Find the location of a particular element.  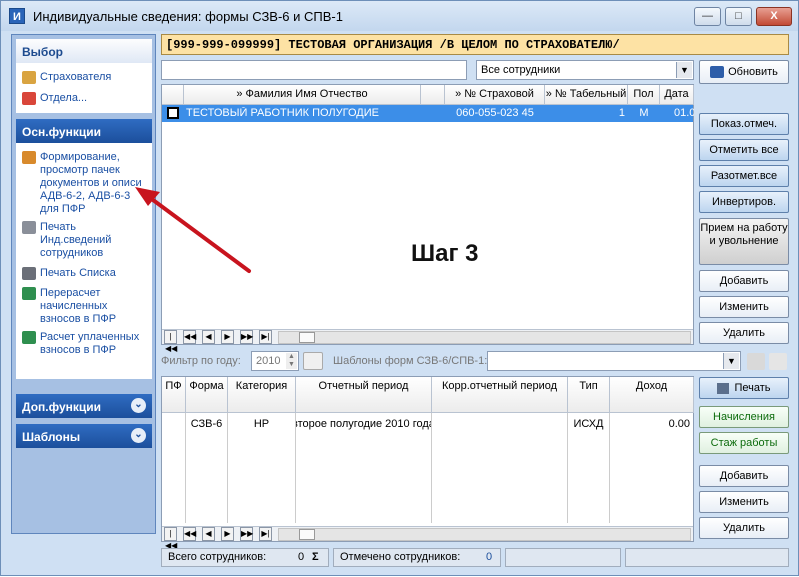

annotation-arrow is located at coordinates (193, 230).